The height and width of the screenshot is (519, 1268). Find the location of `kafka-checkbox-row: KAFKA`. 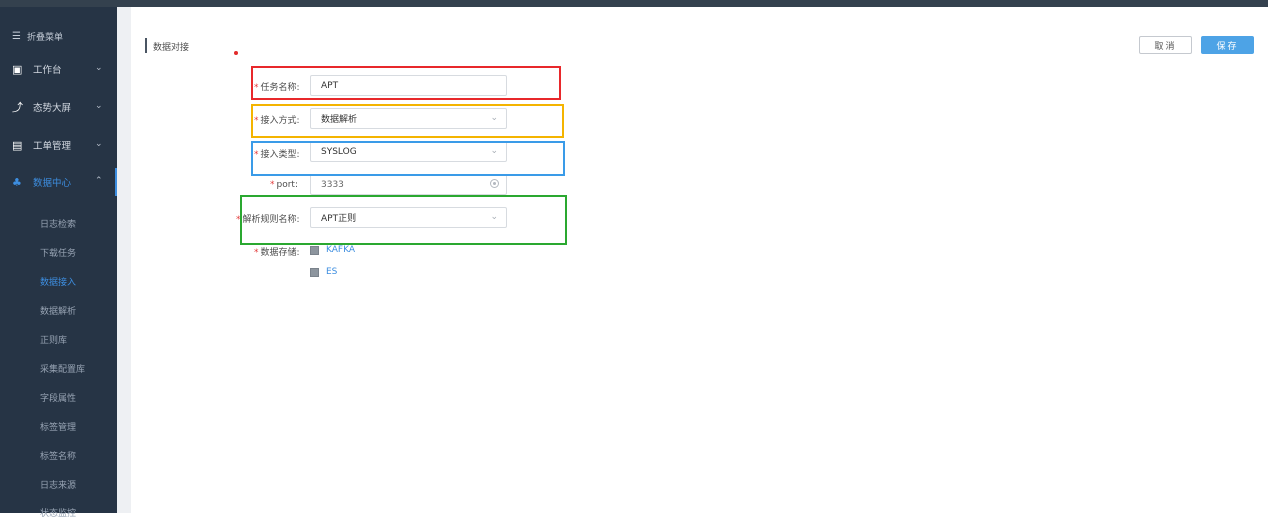

kafka-checkbox-row: KAFKA is located at coordinates (332, 250).